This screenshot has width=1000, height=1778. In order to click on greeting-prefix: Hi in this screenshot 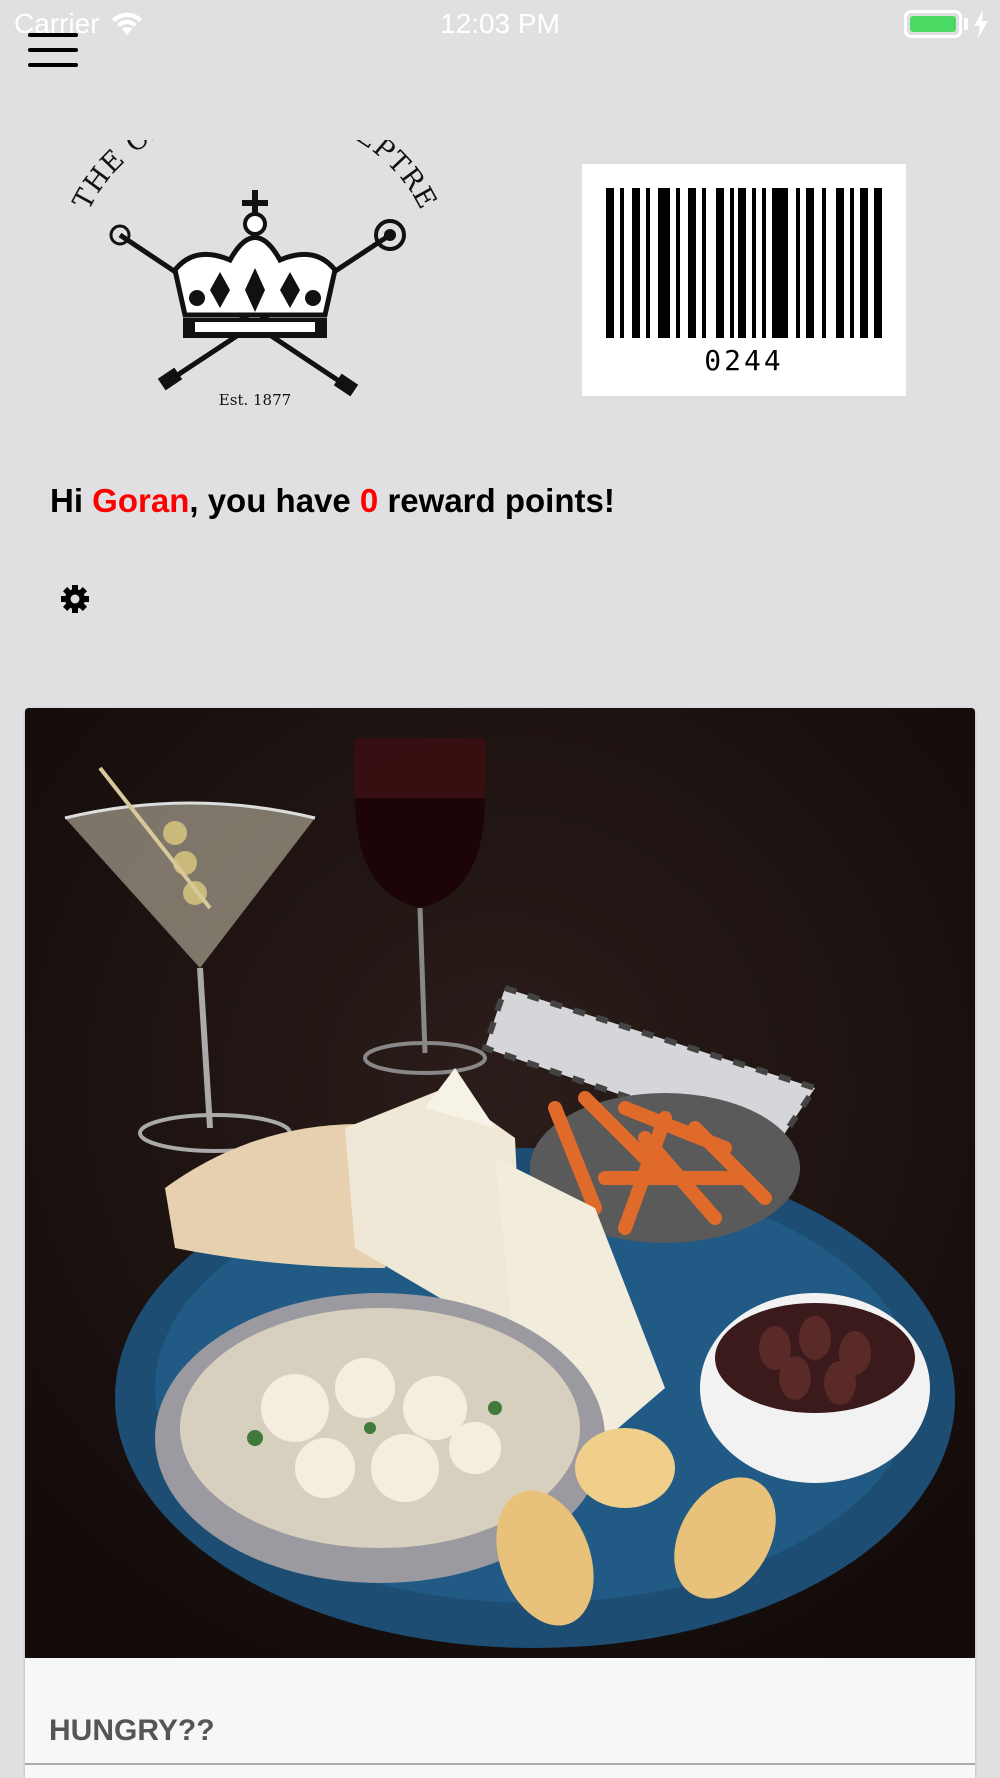, I will do `click(71, 500)`.